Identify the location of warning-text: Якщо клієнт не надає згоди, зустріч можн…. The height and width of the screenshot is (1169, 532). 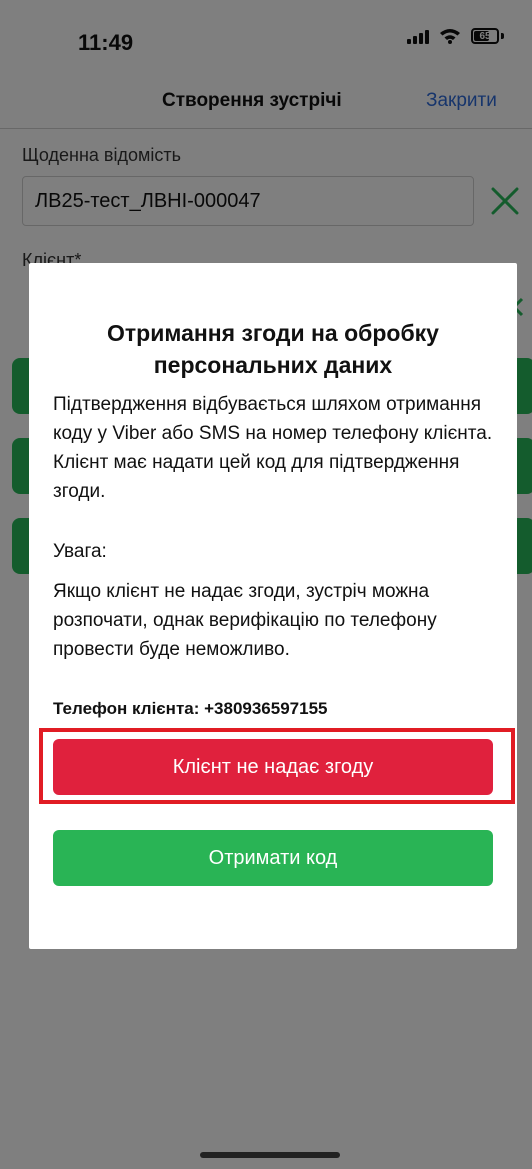
(245, 620).